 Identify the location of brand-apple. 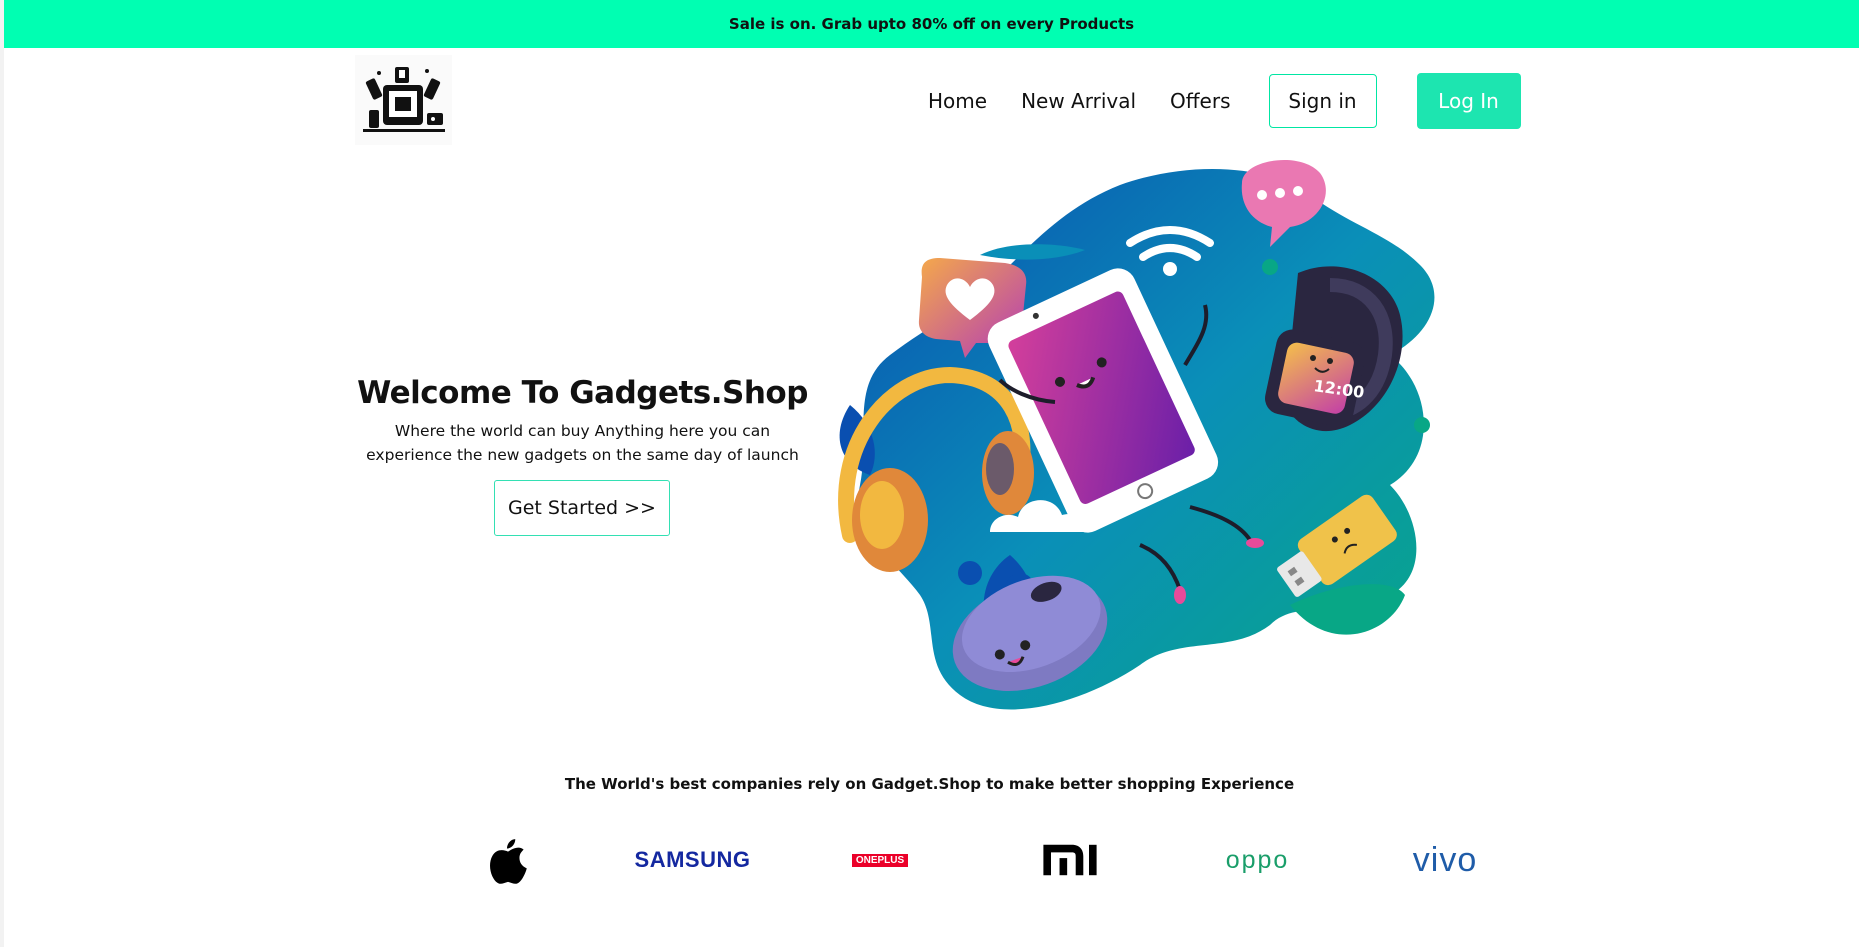
(508, 860).